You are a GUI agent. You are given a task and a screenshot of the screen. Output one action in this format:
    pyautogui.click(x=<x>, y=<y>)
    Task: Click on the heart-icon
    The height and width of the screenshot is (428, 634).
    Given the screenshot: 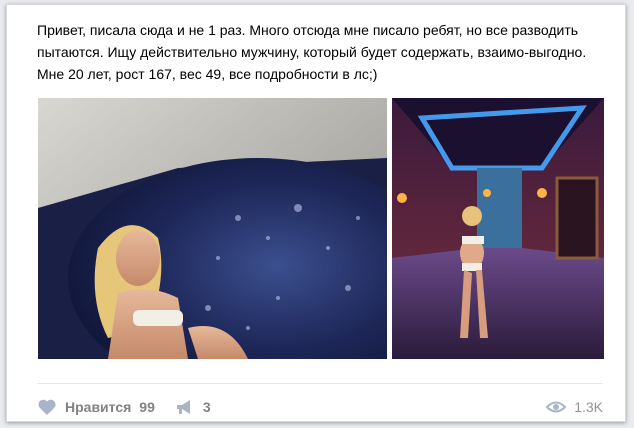 What is the action you would take?
    pyautogui.click(x=47, y=407)
    